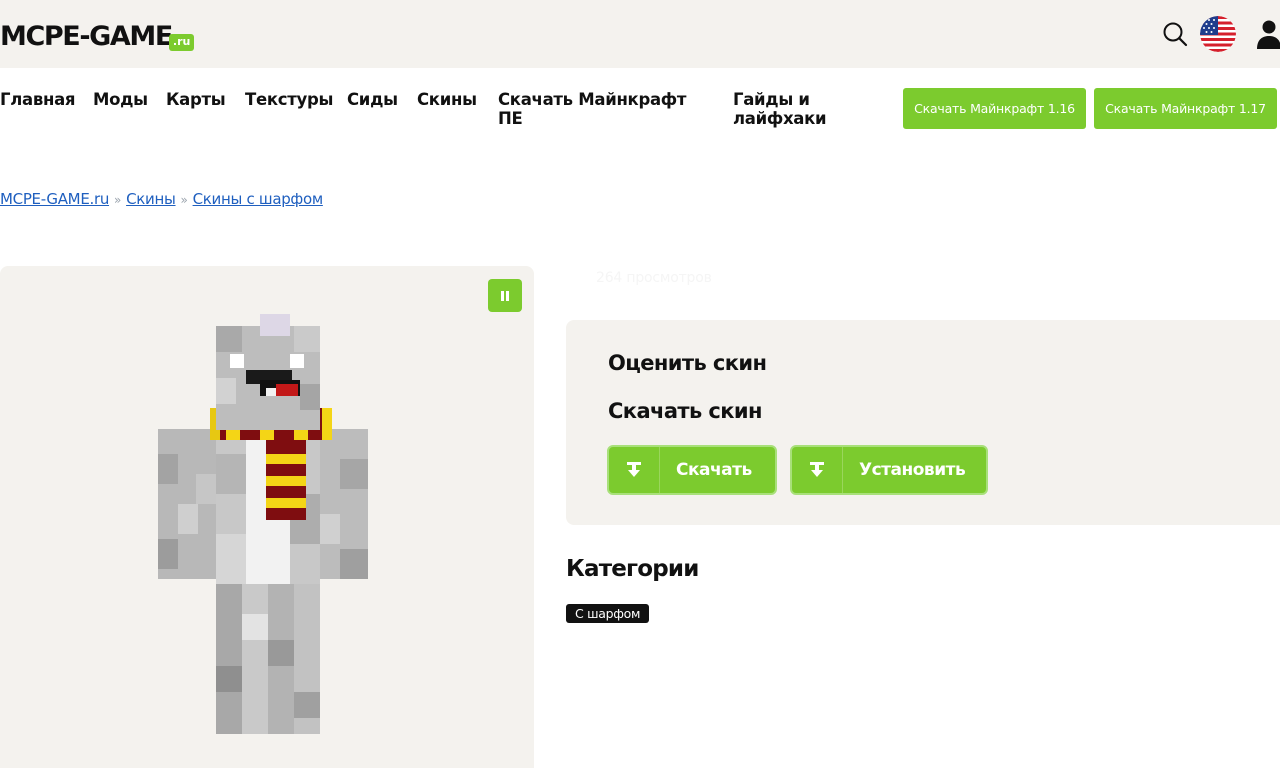 This screenshot has height=768, width=1280. What do you see at coordinates (600, 109) in the screenshot?
I see `nav-item-download-pe: Скачать Майнкрафт ПЕ` at bounding box center [600, 109].